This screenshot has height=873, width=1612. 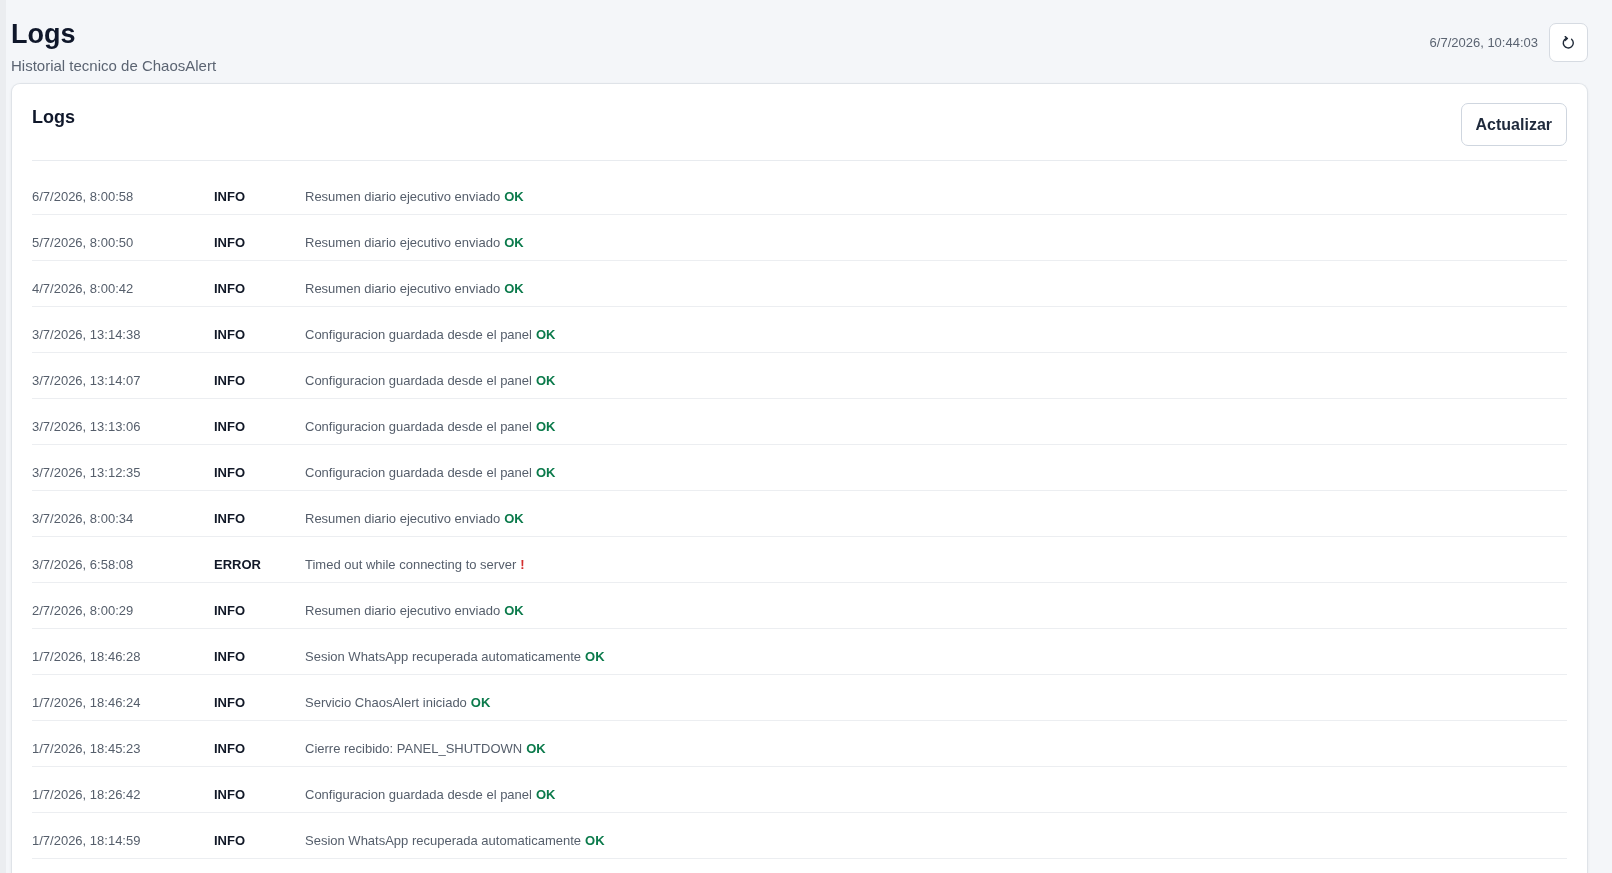 I want to click on refresh-button, so click(x=1568, y=42).